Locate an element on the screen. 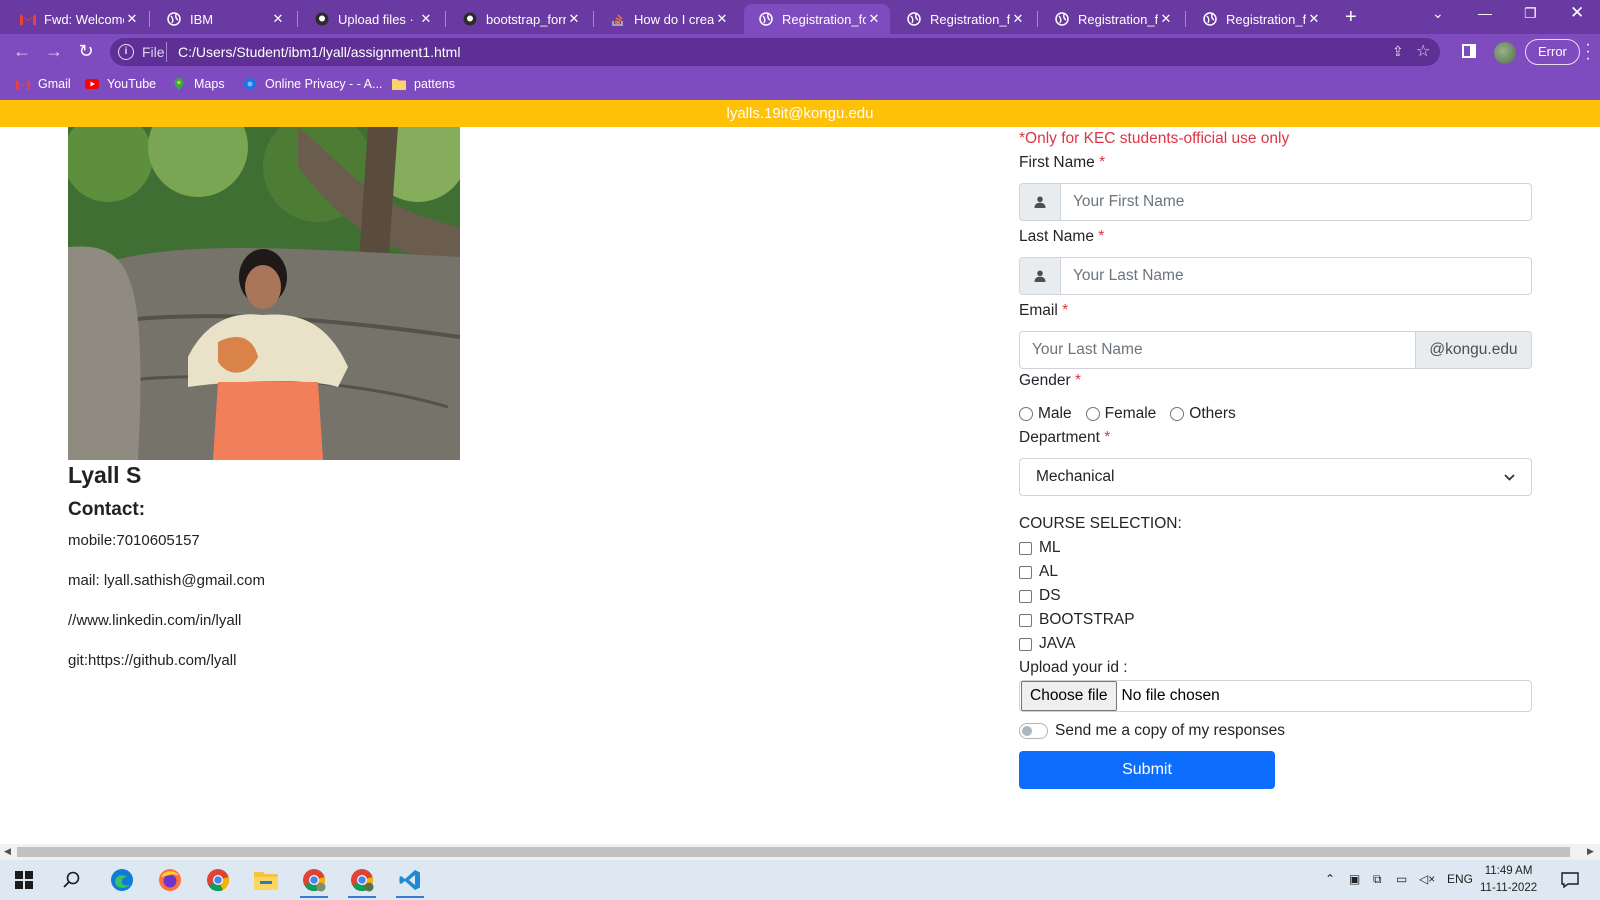 Image resolution: width=1600 pixels, height=900 pixels. menu-icon: · · · is located at coordinates (1588, 52).